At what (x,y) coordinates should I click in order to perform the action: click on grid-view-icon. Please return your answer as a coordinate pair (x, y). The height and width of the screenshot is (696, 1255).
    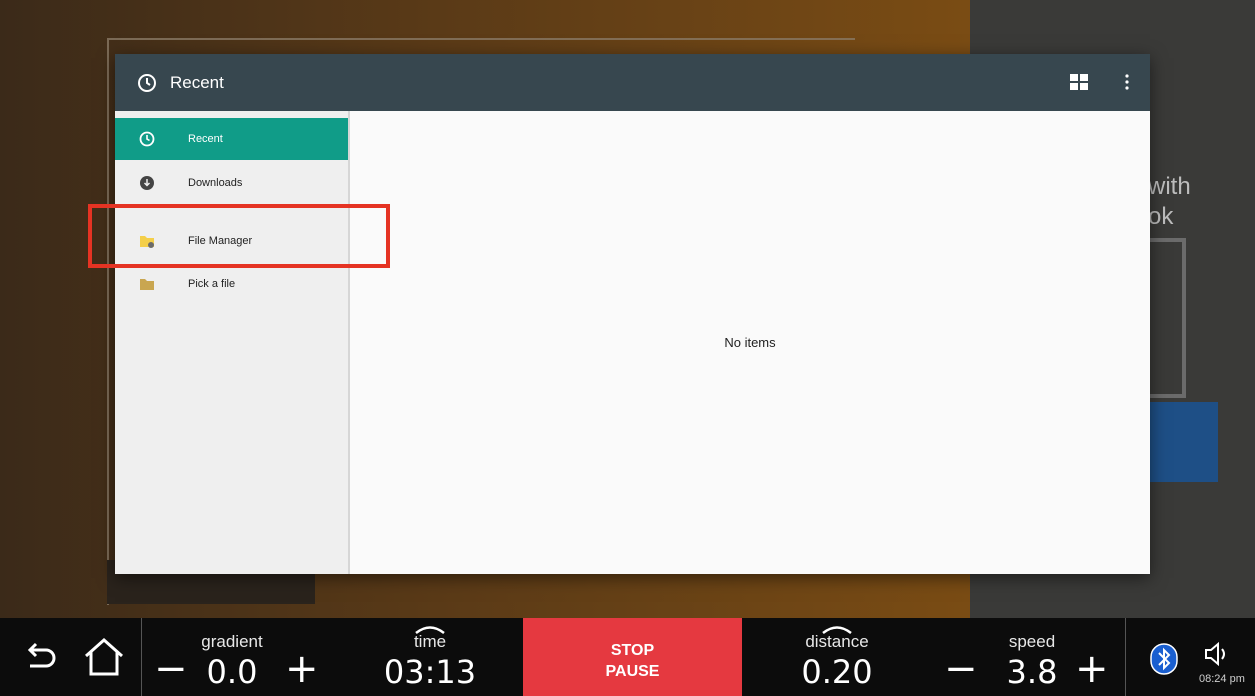
    Looking at the image, I should click on (1079, 82).